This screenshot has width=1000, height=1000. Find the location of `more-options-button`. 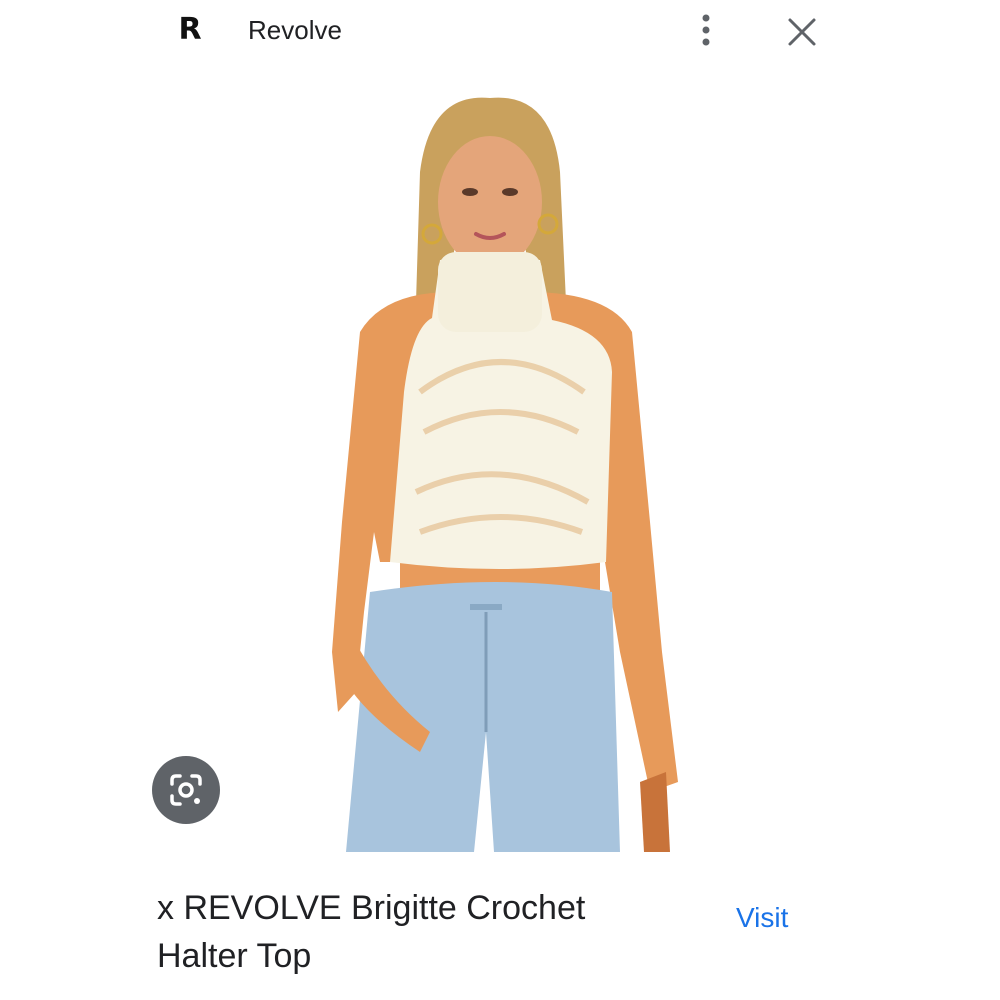

more-options-button is located at coordinates (706, 30).